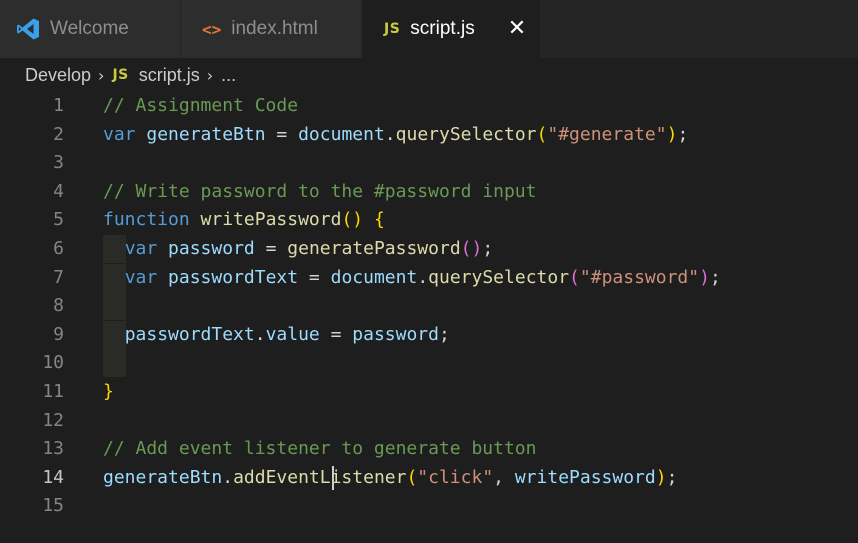  What do you see at coordinates (320, 477) in the screenshot?
I see `code-token: addEventListener` at bounding box center [320, 477].